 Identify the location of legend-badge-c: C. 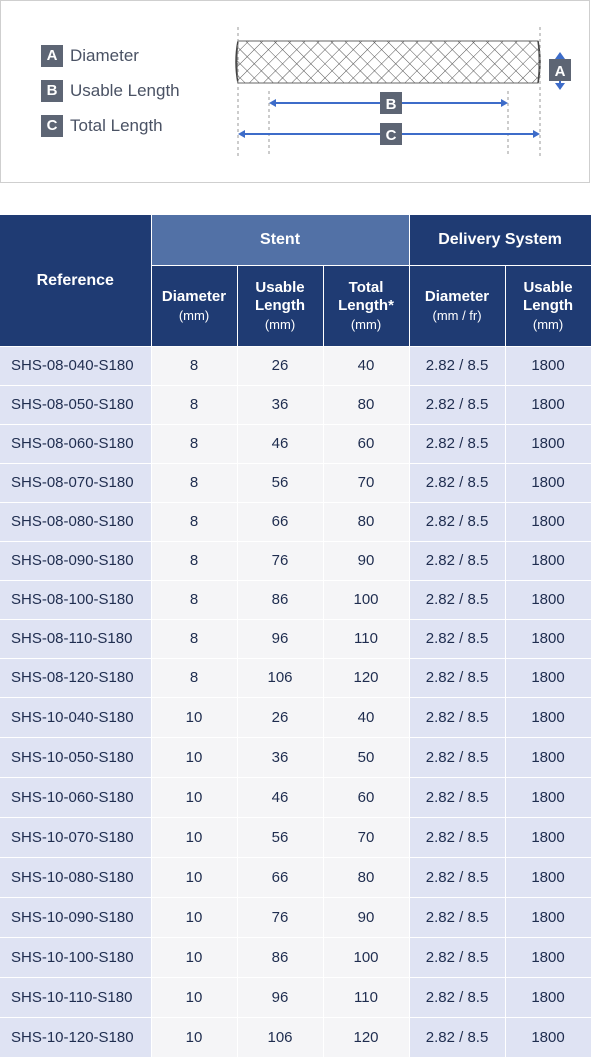
(52, 126).